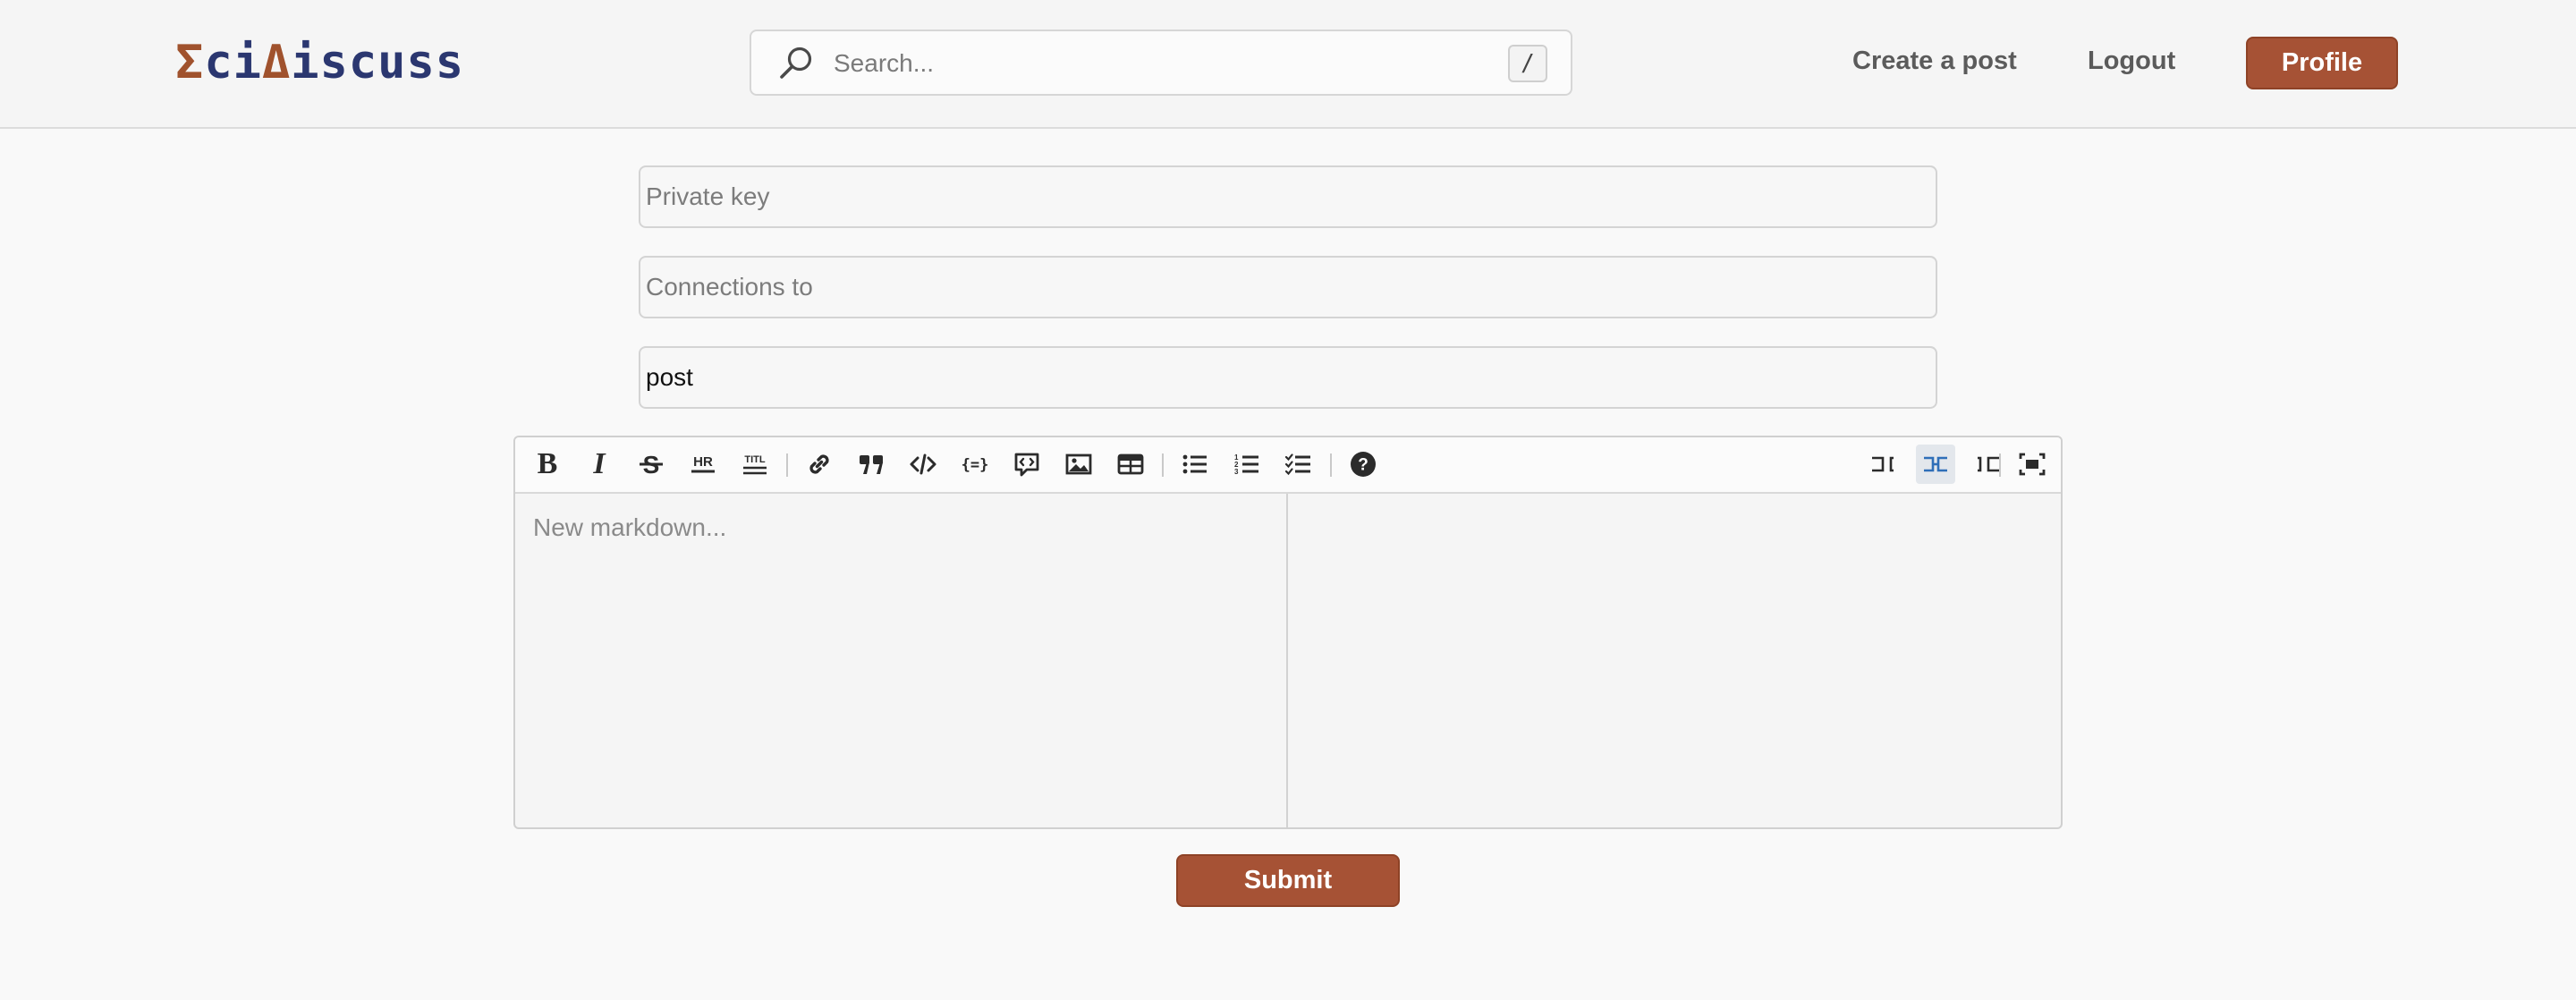 This screenshot has width=2576, height=1000. What do you see at coordinates (378, 62) in the screenshot?
I see `logo-text-iscuss: iscuss` at bounding box center [378, 62].